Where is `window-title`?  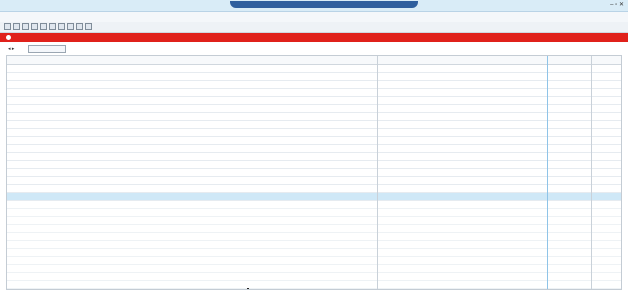 window-title is located at coordinates (324, 4).